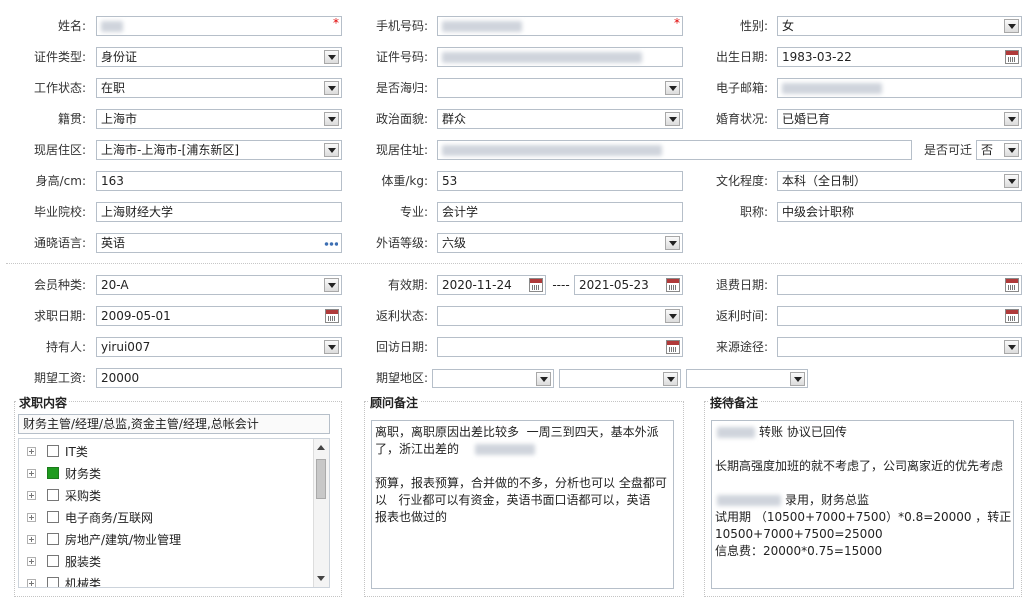 The width and height of the screenshot is (1028, 599). What do you see at coordinates (219, 26) in the screenshot?
I see `name-field: *` at bounding box center [219, 26].